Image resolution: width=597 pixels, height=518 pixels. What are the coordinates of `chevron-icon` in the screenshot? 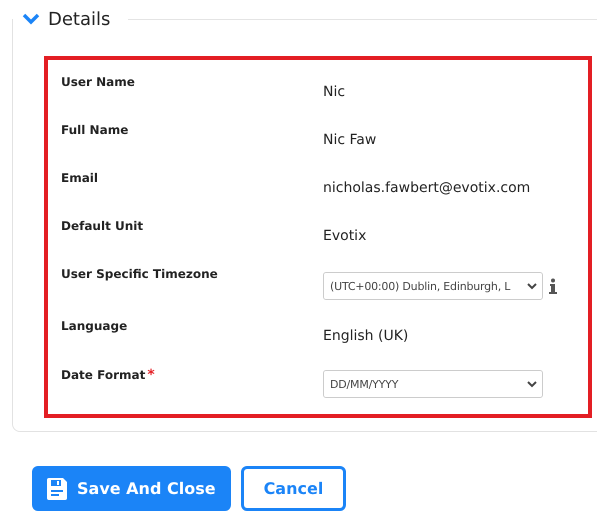 It's located at (31, 19).